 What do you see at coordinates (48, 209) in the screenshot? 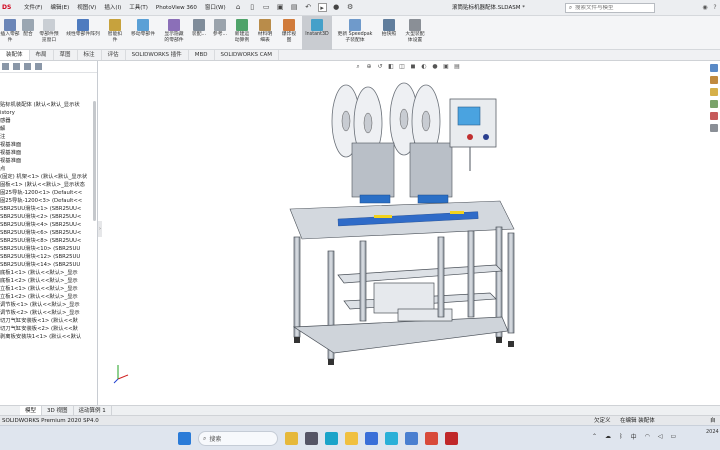
I see `tree-item: SBR25UU滑块<1> (SBR25UU<` at bounding box center [48, 209].